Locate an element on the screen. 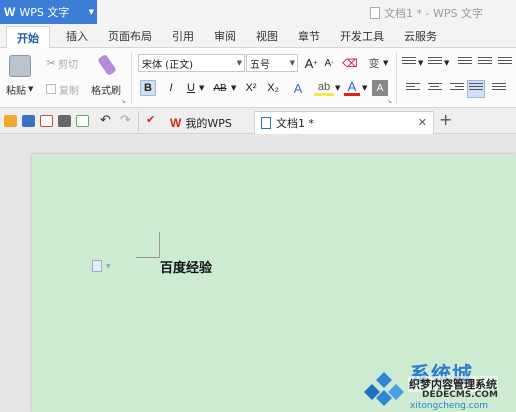 Image resolution: width=516 pixels, height=412 pixels. text-effects-button: A is located at coordinates (298, 88).